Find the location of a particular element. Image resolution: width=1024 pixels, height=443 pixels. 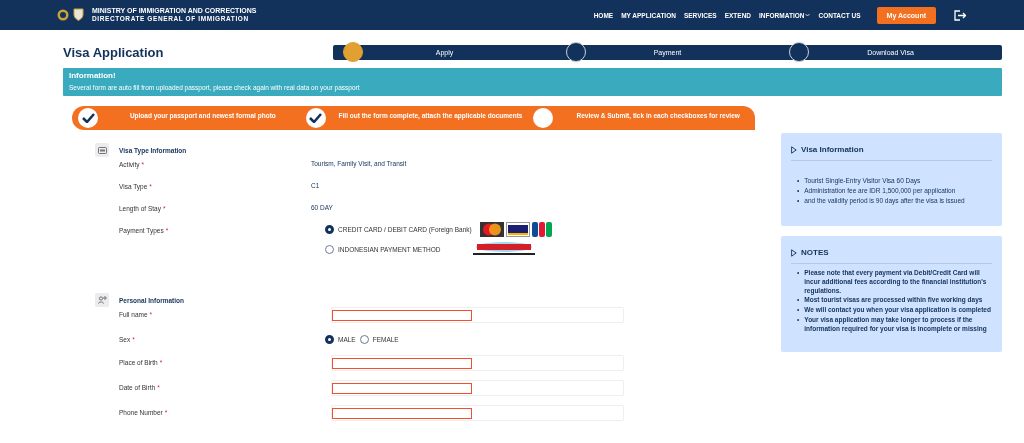

card-title: NOTES is located at coordinates (815, 252).